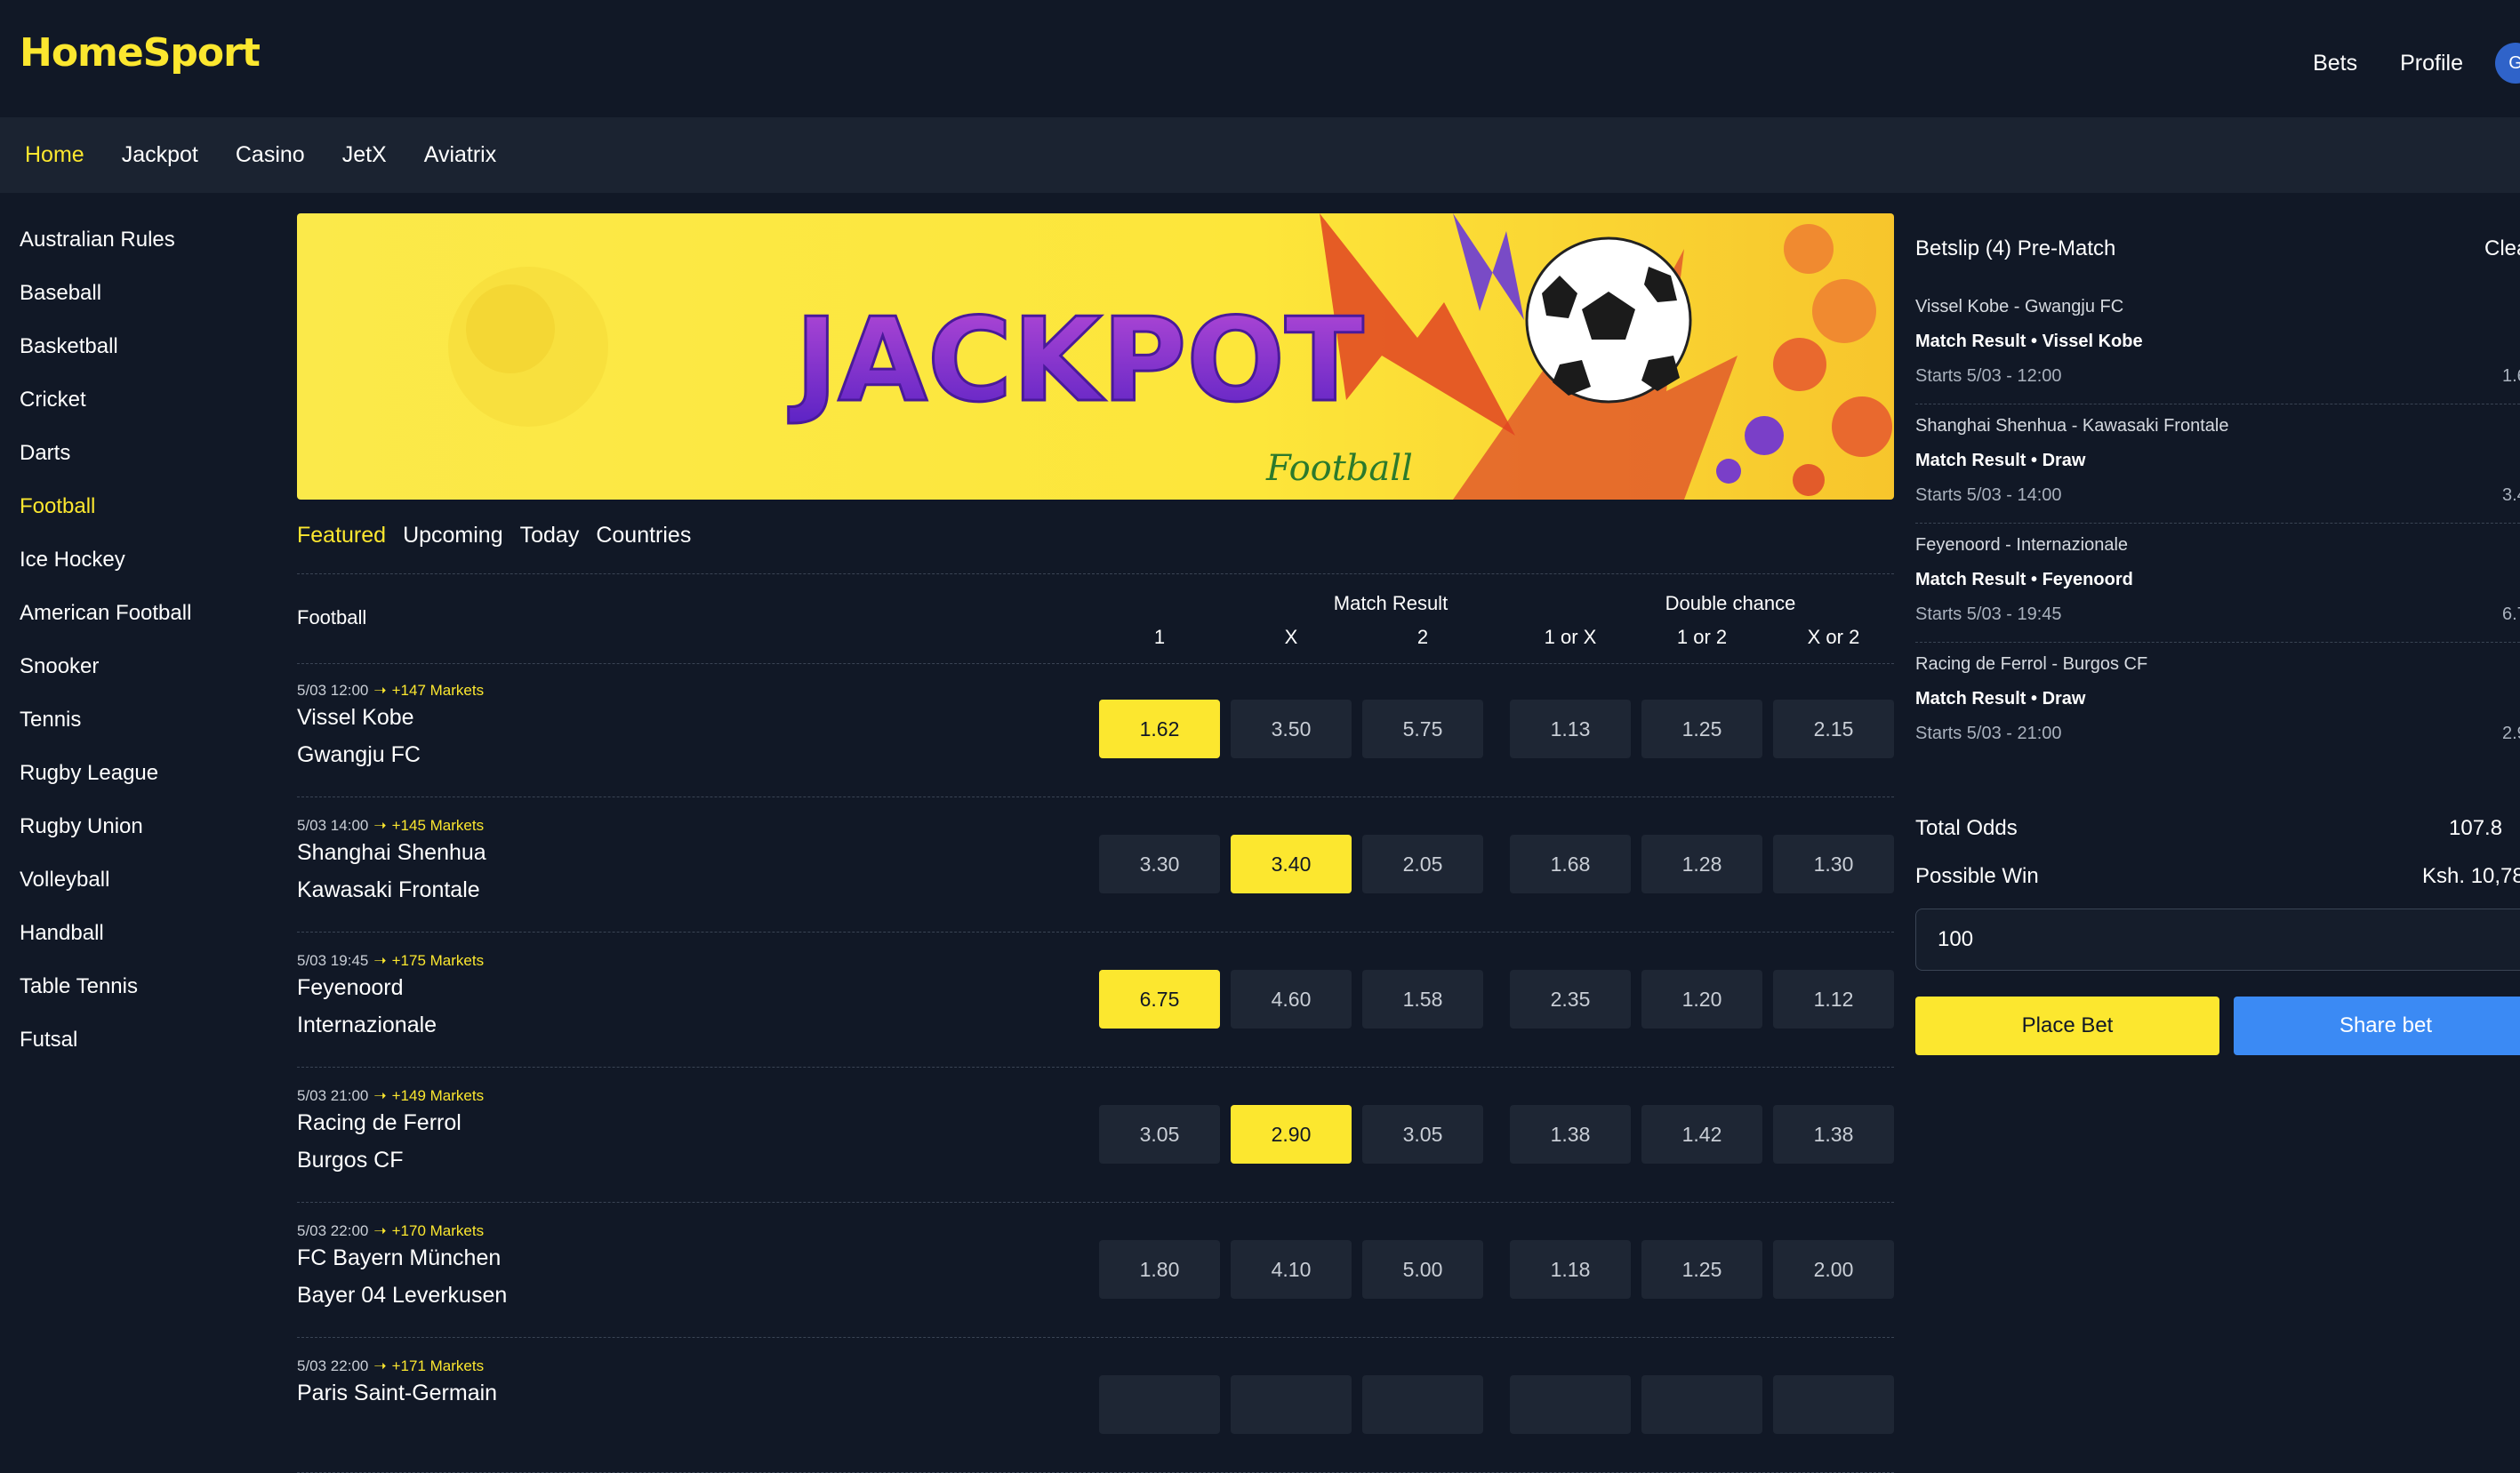 The image size is (2520, 1473). Describe the element at coordinates (1291, 637) in the screenshot. I see `col-x-header: X` at that location.